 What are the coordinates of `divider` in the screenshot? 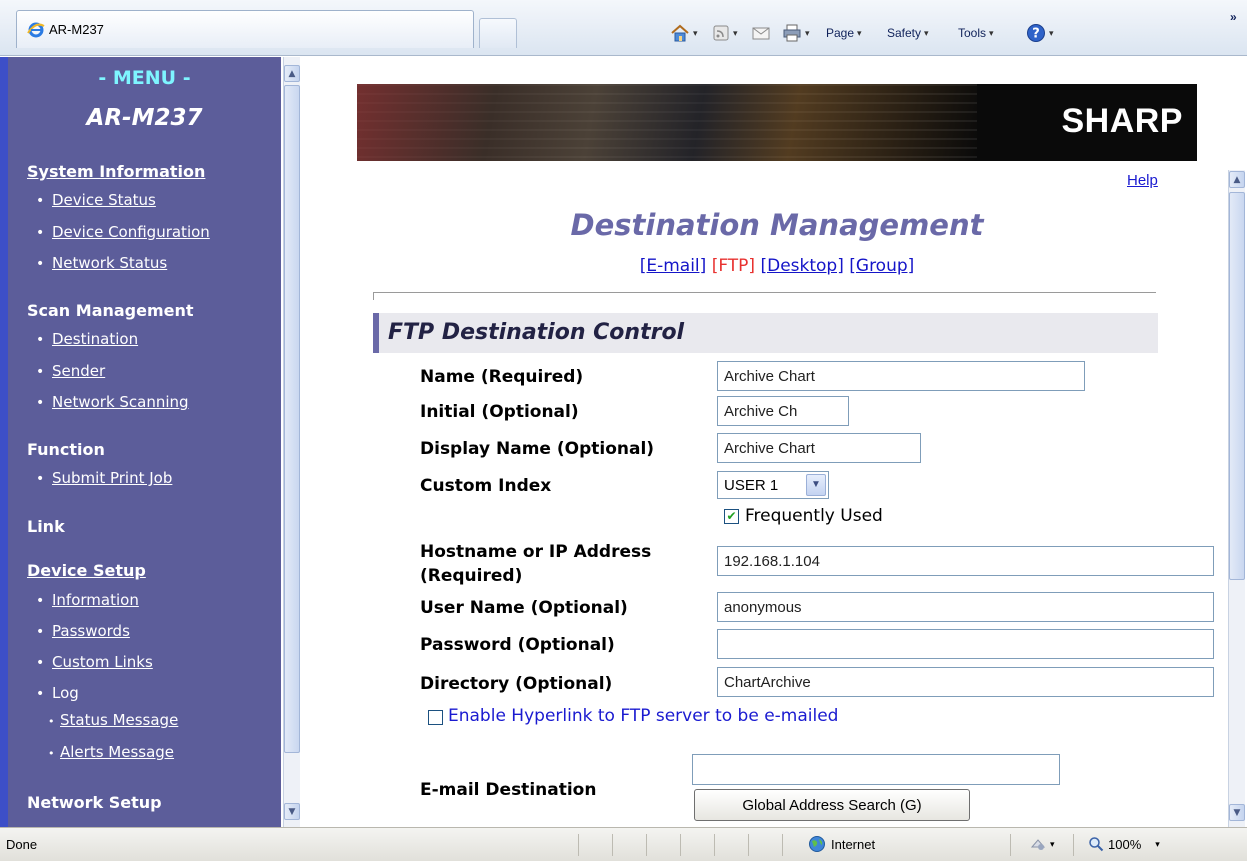 It's located at (764, 292).